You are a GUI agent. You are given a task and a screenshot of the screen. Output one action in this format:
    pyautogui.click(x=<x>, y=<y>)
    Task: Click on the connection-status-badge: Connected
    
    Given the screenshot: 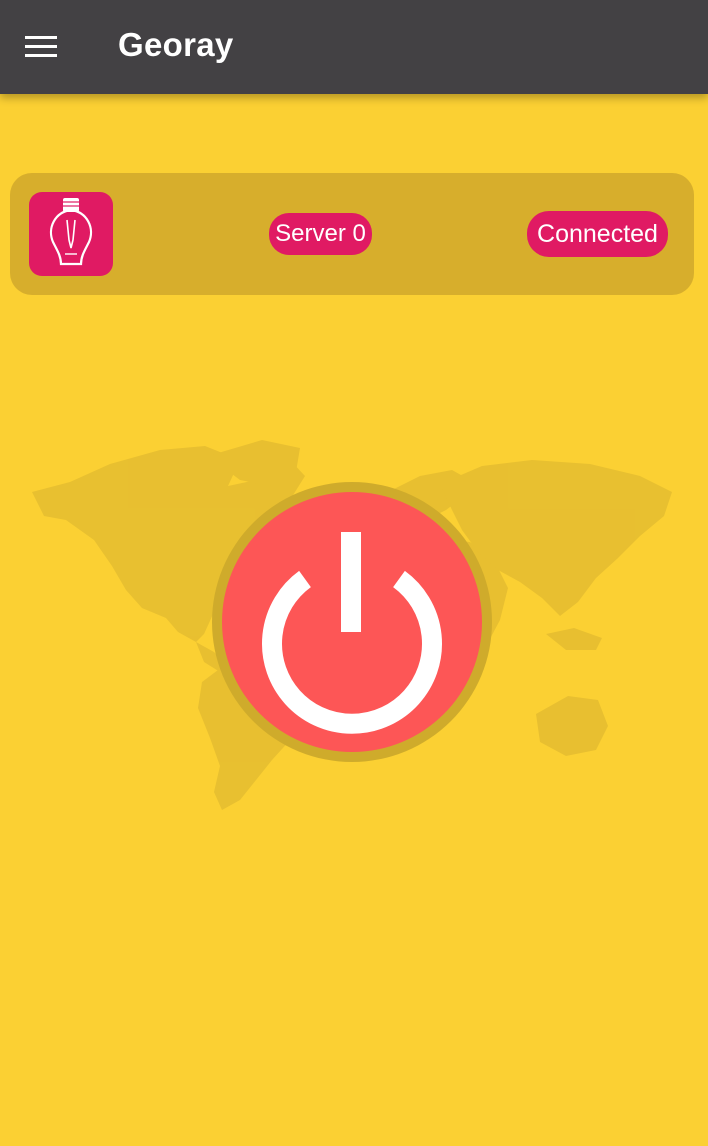 What is the action you would take?
    pyautogui.click(x=597, y=234)
    